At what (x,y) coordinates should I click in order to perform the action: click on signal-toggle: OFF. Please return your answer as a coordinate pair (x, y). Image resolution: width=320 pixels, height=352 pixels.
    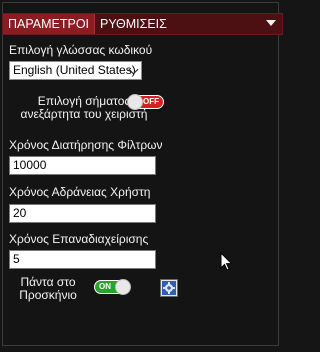
    Looking at the image, I should click on (145, 102).